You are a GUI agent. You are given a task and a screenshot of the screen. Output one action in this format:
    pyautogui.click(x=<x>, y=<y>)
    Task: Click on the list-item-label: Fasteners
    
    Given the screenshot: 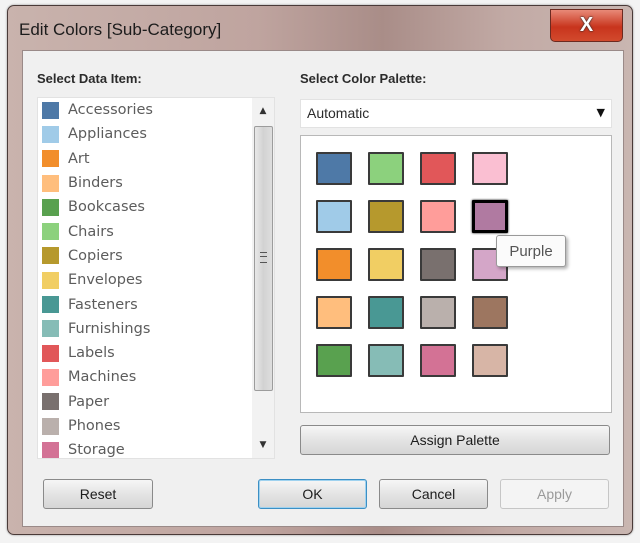 What is the action you would take?
    pyautogui.click(x=103, y=304)
    